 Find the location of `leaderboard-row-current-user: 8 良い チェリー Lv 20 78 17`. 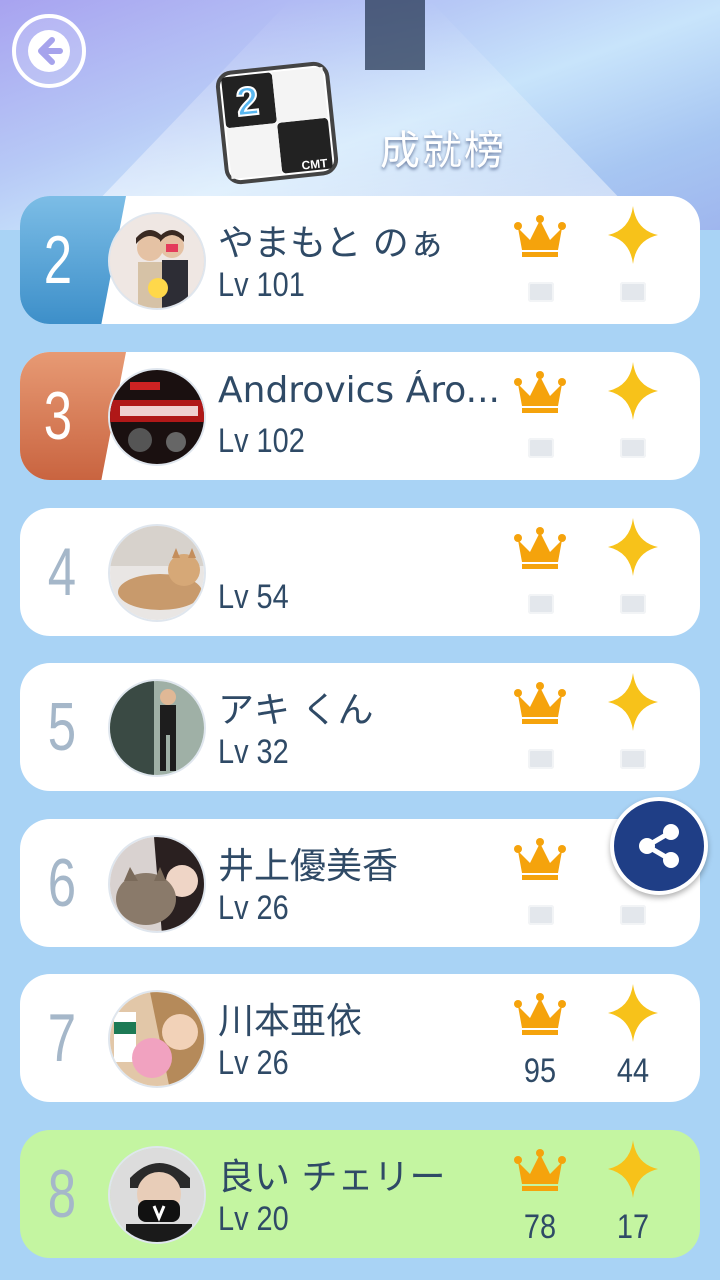

leaderboard-row-current-user: 8 良い チェリー Lv 20 78 17 is located at coordinates (360, 1194).